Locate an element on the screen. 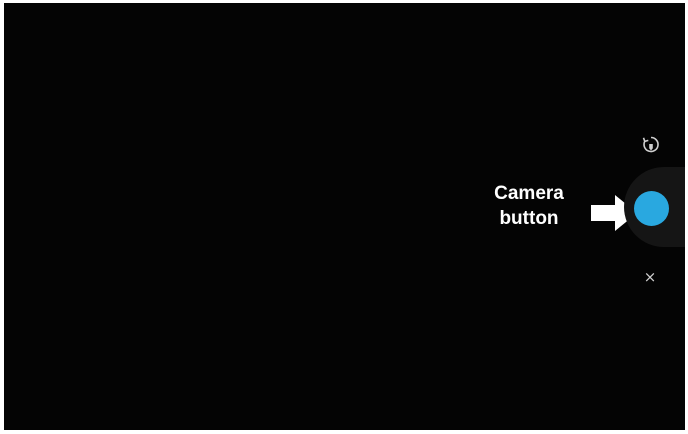 The image size is (688, 434). camera-switch-icon is located at coordinates (650, 144).